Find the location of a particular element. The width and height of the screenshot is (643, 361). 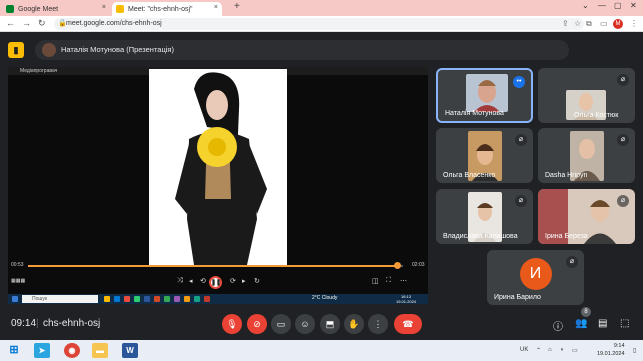

shared-weather: 2°C Cloudy is located at coordinates (325, 298).